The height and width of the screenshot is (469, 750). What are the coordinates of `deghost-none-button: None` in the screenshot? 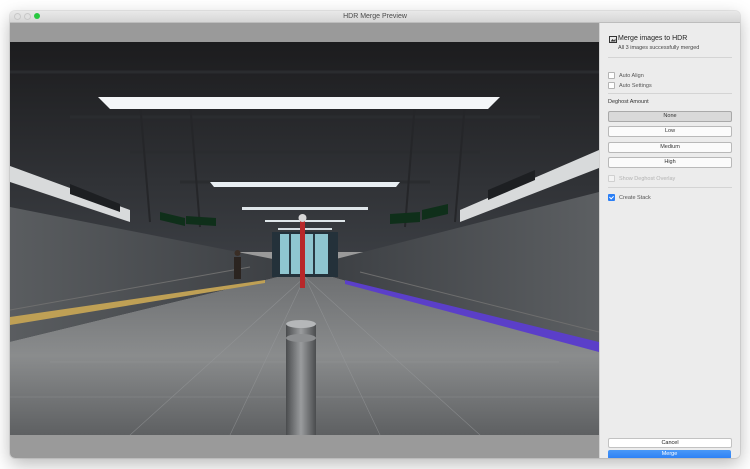 It's located at (670, 116).